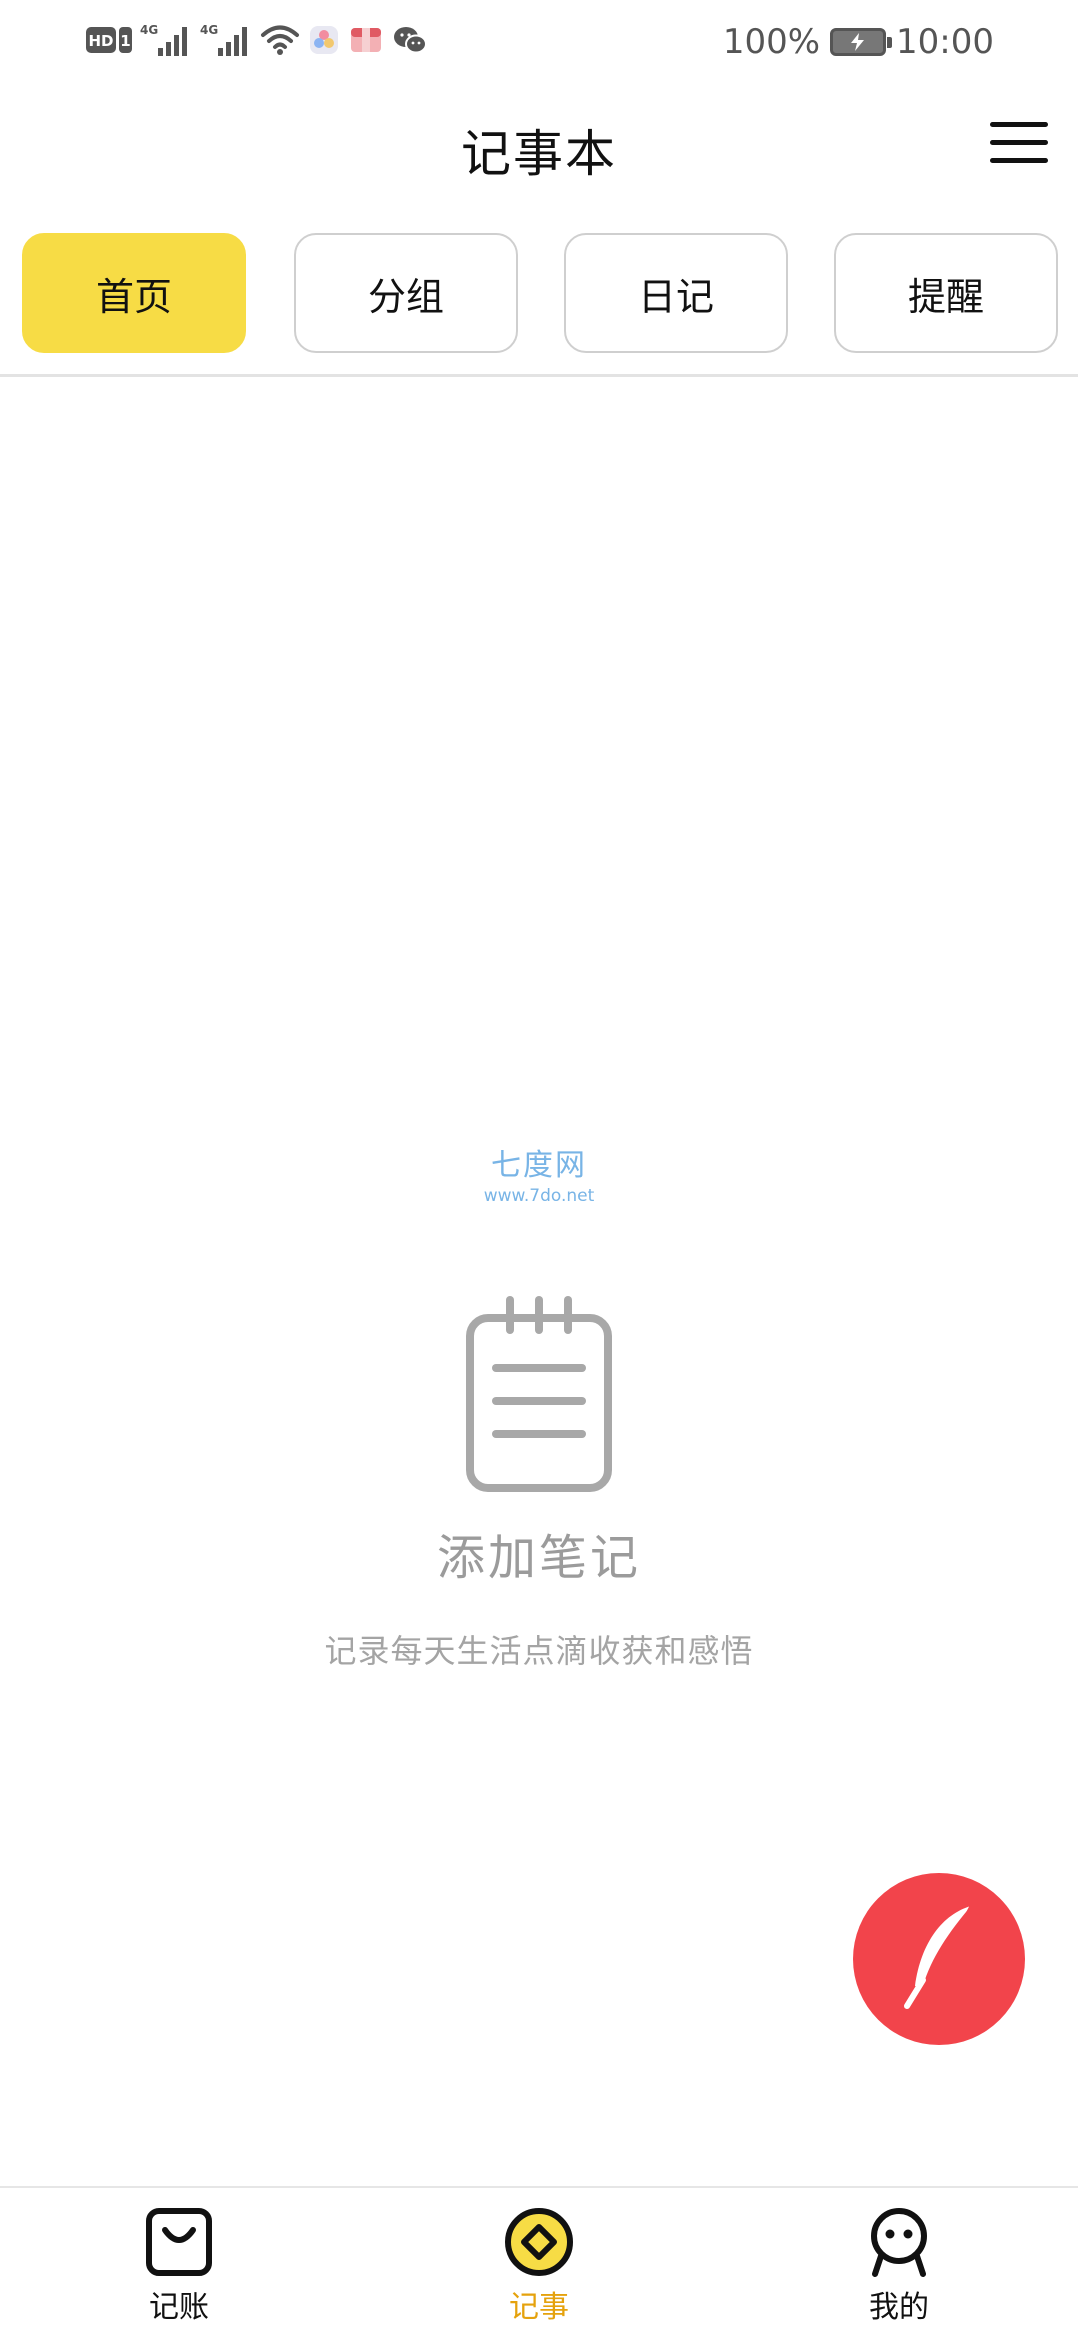  I want to click on nav-item-notes: 记事, so click(539, 2266).